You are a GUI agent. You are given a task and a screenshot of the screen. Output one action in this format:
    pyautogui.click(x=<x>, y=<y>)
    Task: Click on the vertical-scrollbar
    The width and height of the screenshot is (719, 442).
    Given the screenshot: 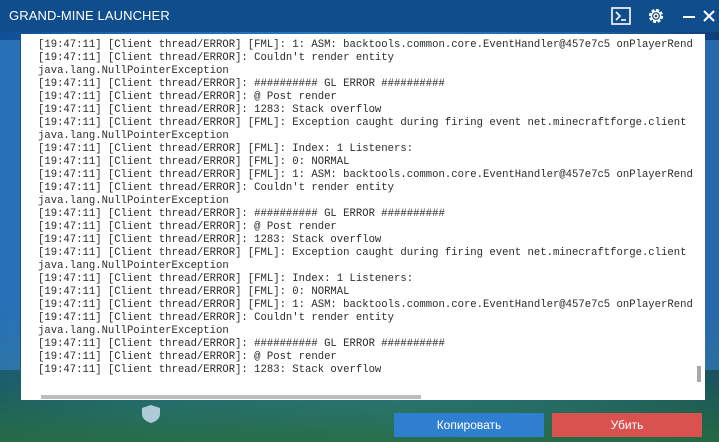 What is the action you would take?
    pyautogui.click(x=699, y=214)
    